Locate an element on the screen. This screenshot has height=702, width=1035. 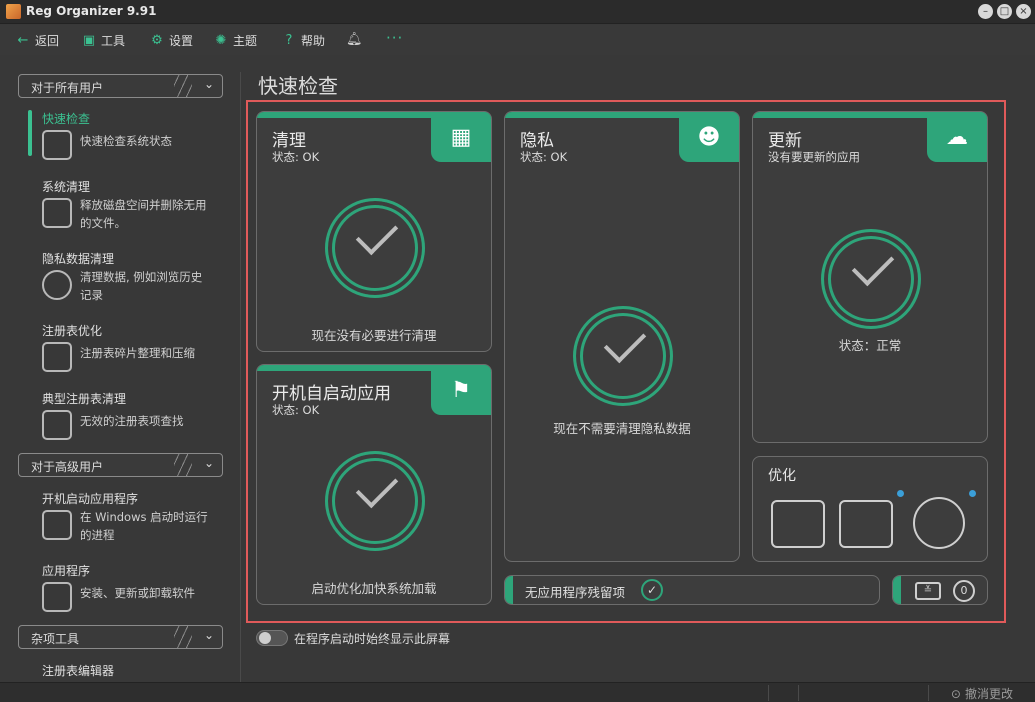
sidebar-item-title: 快速检查 is located at coordinates (66, 119).